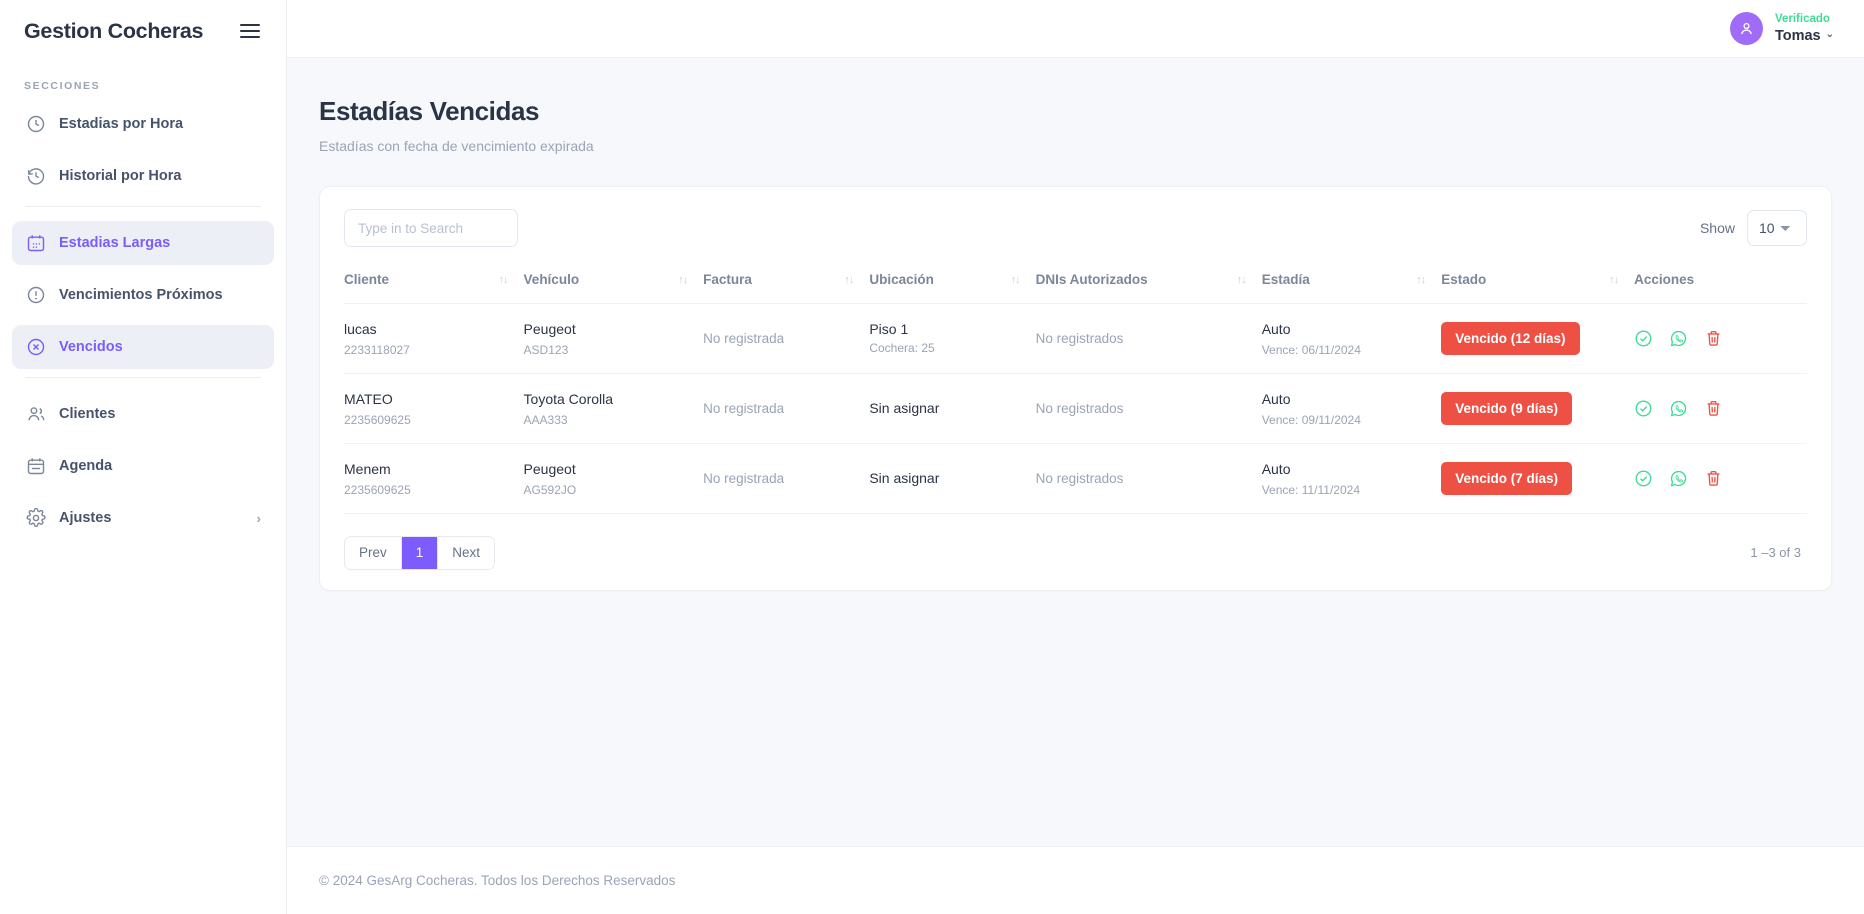 The height and width of the screenshot is (914, 1864). Describe the element at coordinates (35, 466) in the screenshot. I see `calendar-icon` at that location.